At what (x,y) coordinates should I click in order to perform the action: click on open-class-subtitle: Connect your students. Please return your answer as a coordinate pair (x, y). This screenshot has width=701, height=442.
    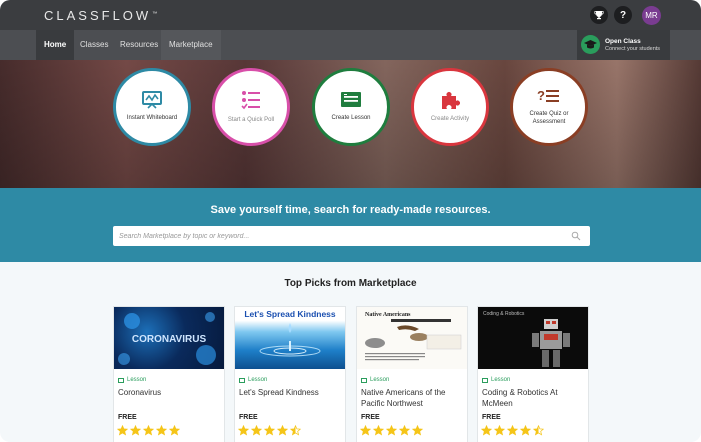
    Looking at the image, I should click on (633, 49).